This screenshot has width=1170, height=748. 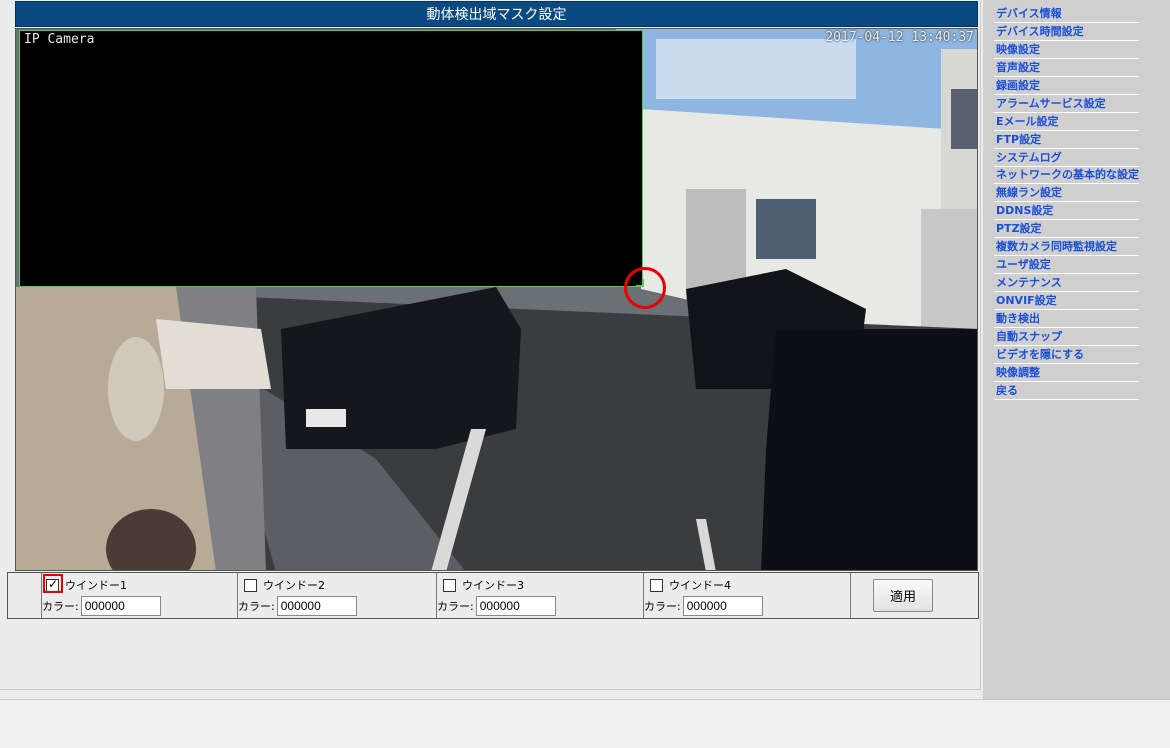 What do you see at coordinates (1066, 265) in the screenshot?
I see `sidebar-item-user: ユーザ設定` at bounding box center [1066, 265].